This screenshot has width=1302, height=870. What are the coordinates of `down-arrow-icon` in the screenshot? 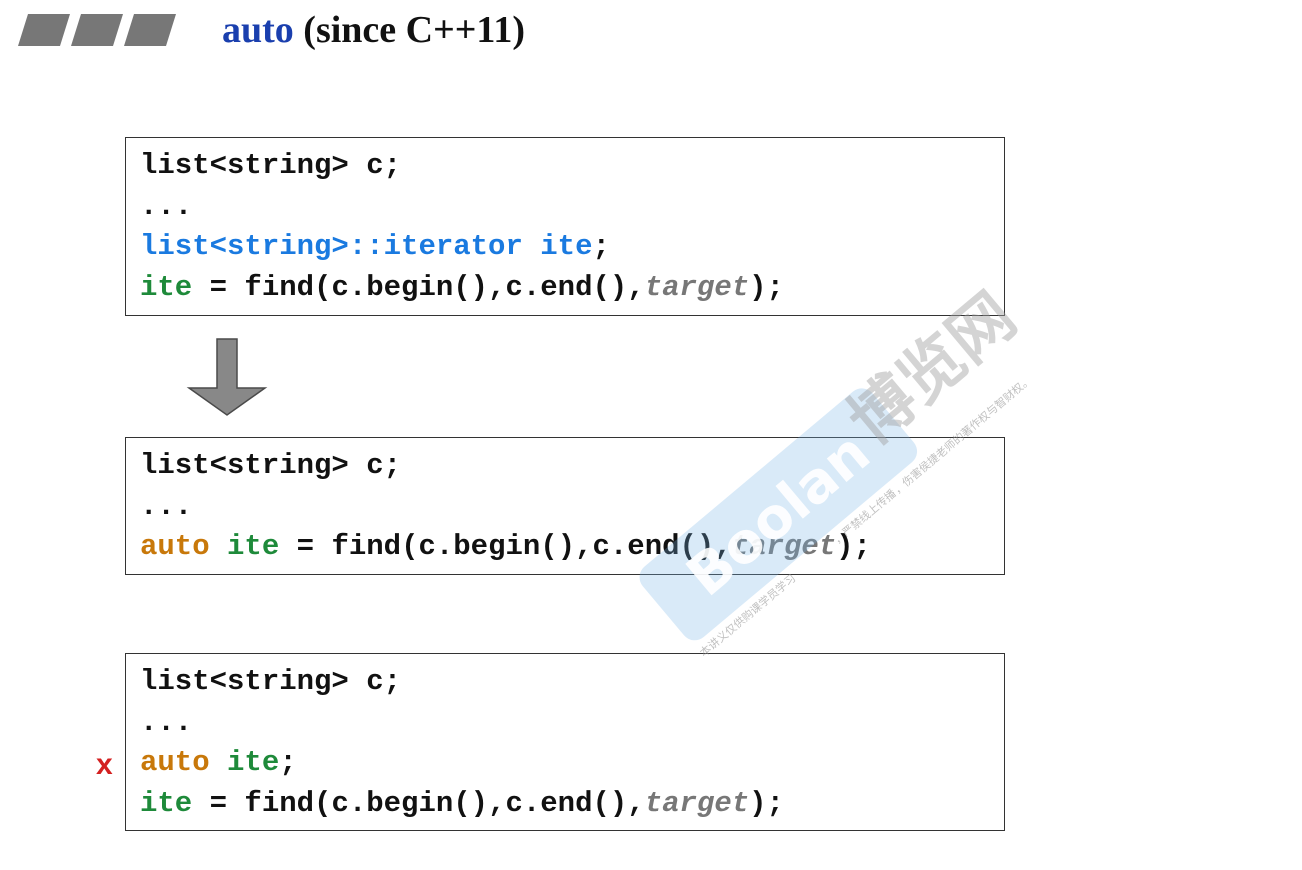 It's located at (227, 377).